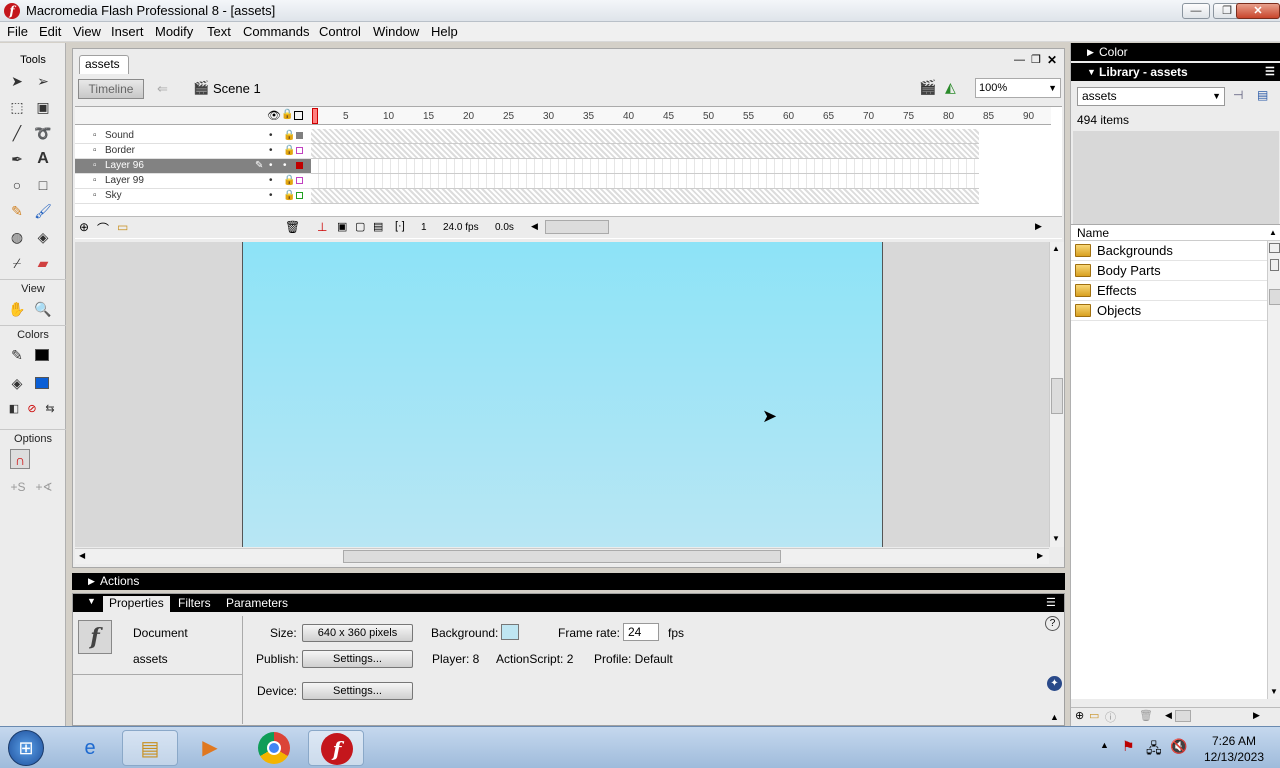 This screenshot has height=768, width=1280. I want to click on text-tool-icon: A, so click(43, 159).